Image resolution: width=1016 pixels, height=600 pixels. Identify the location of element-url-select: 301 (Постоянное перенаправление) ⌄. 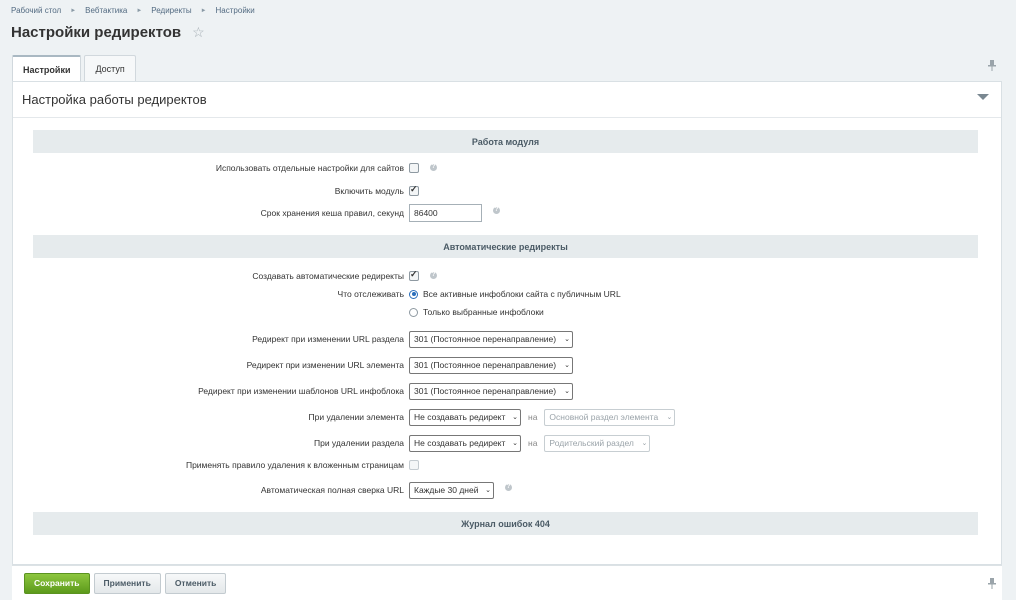
(491, 365).